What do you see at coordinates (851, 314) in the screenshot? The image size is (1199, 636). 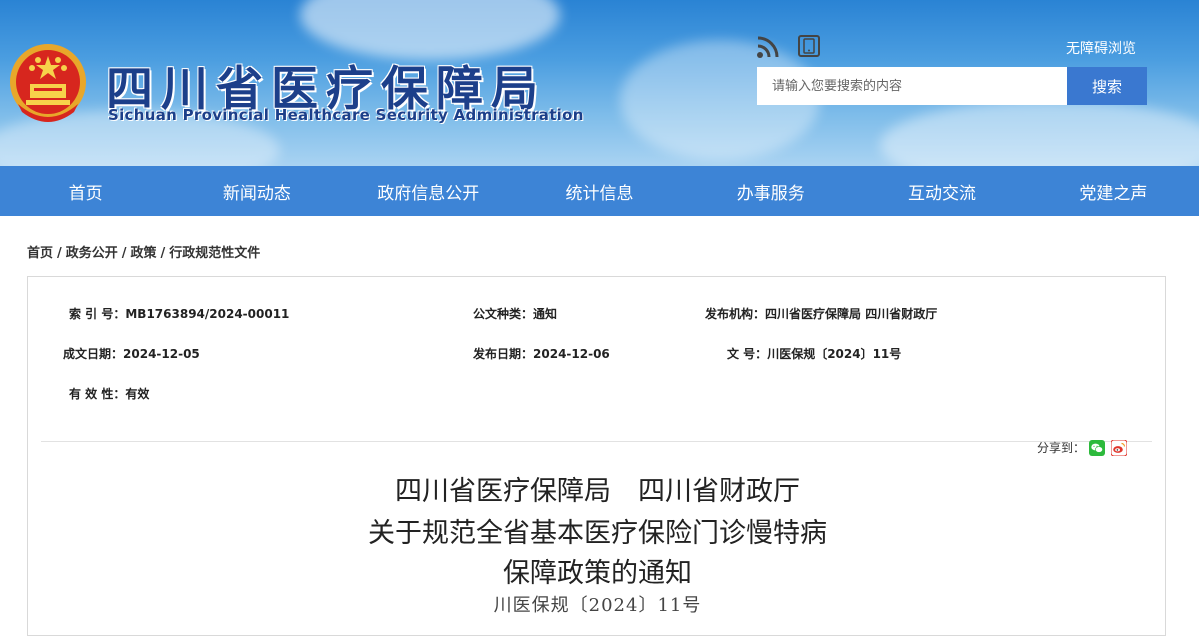 I see `meta-issuer-value: 四川省医疗保障局 四川省财政厅` at bounding box center [851, 314].